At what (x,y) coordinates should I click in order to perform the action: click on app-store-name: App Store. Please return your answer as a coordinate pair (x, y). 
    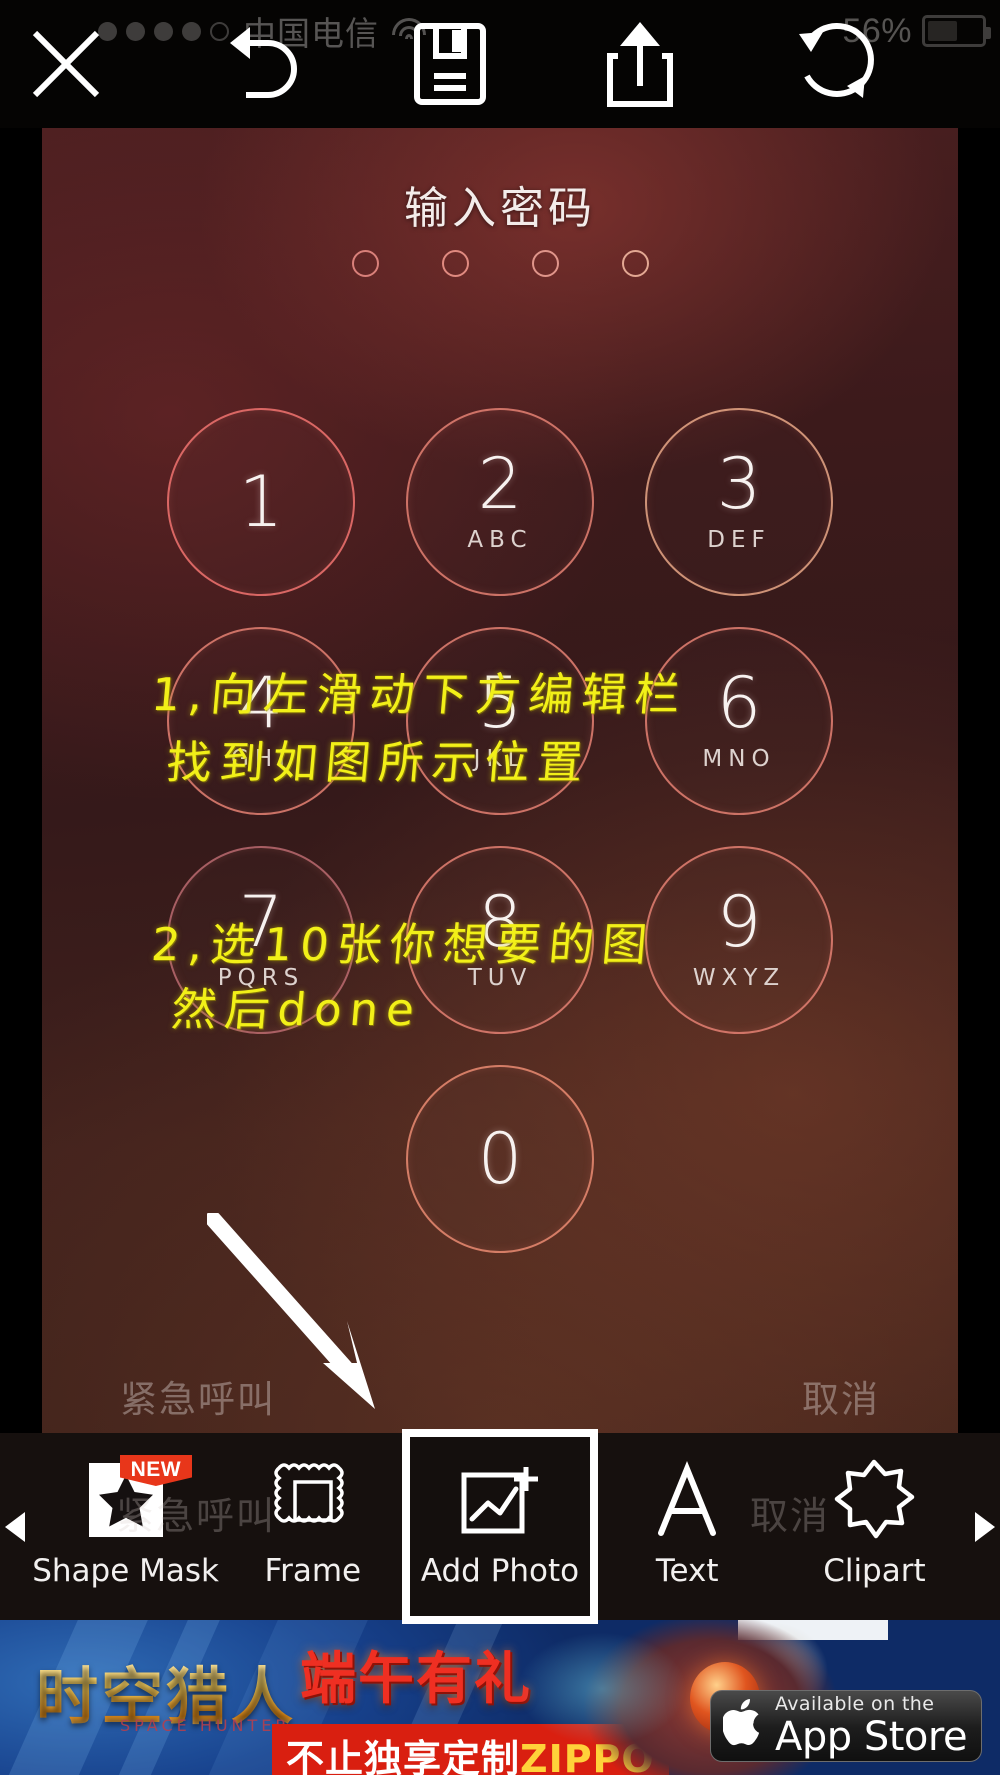
    Looking at the image, I should click on (871, 1737).